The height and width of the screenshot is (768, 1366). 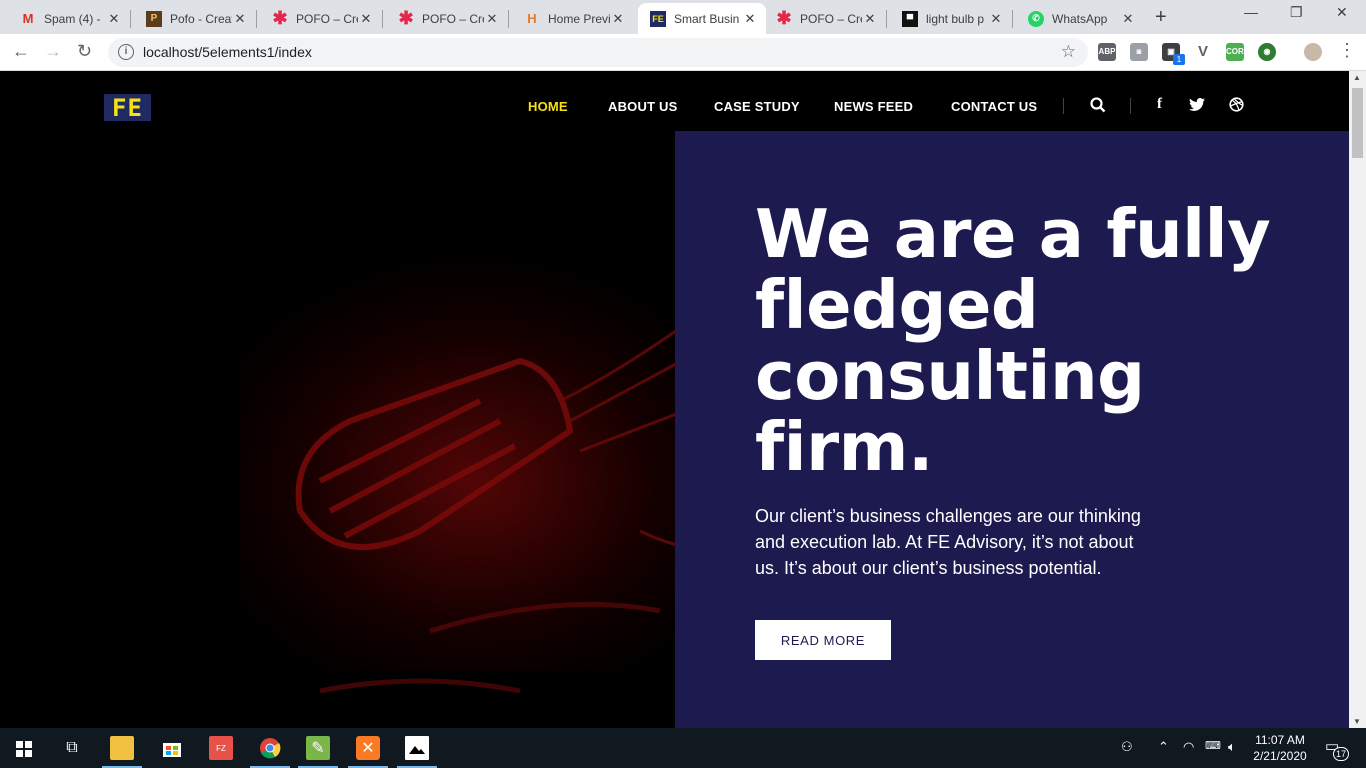 What do you see at coordinates (1237, 52) in the screenshot?
I see `cors-extension-icon: CORS` at bounding box center [1237, 52].